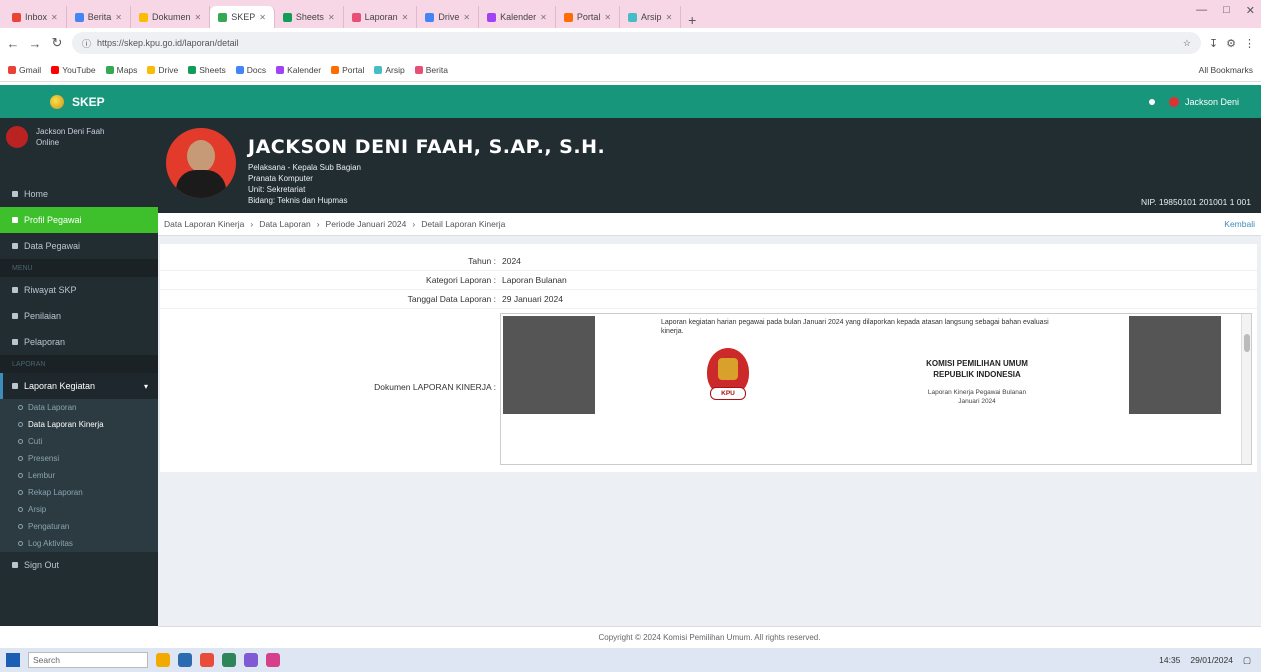 This screenshot has height=672, width=1261. I want to click on breadcrumb-item: Periode Januari 2024, so click(366, 224).